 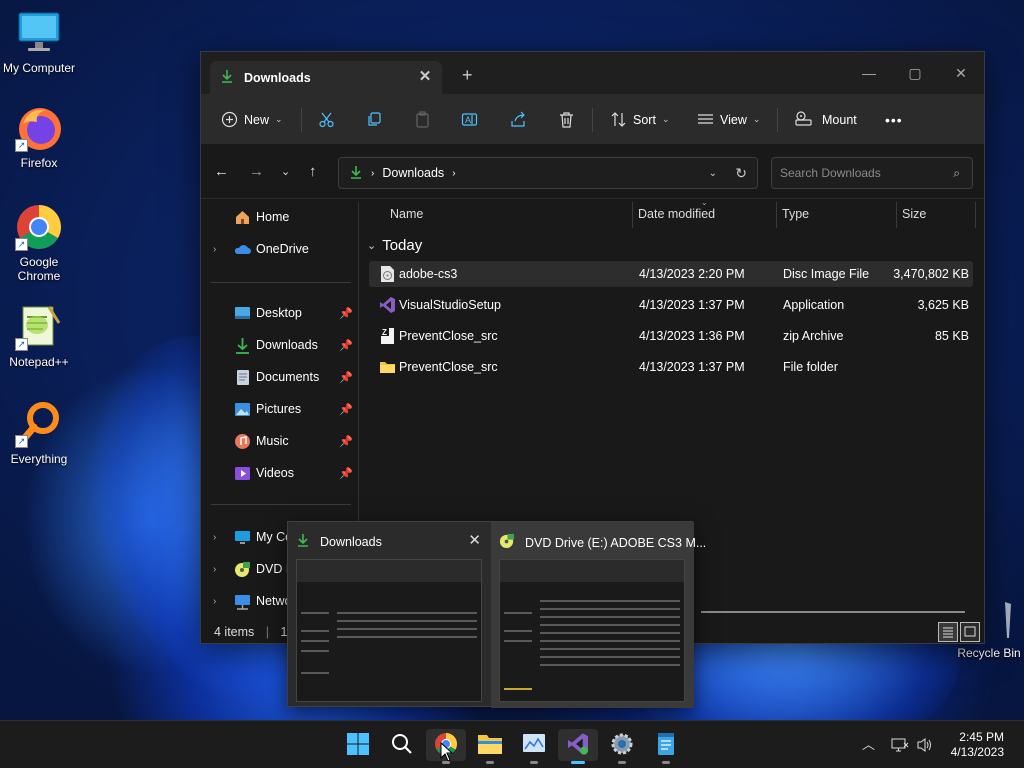 I want to click on forward-button: →, so click(x=256, y=171).